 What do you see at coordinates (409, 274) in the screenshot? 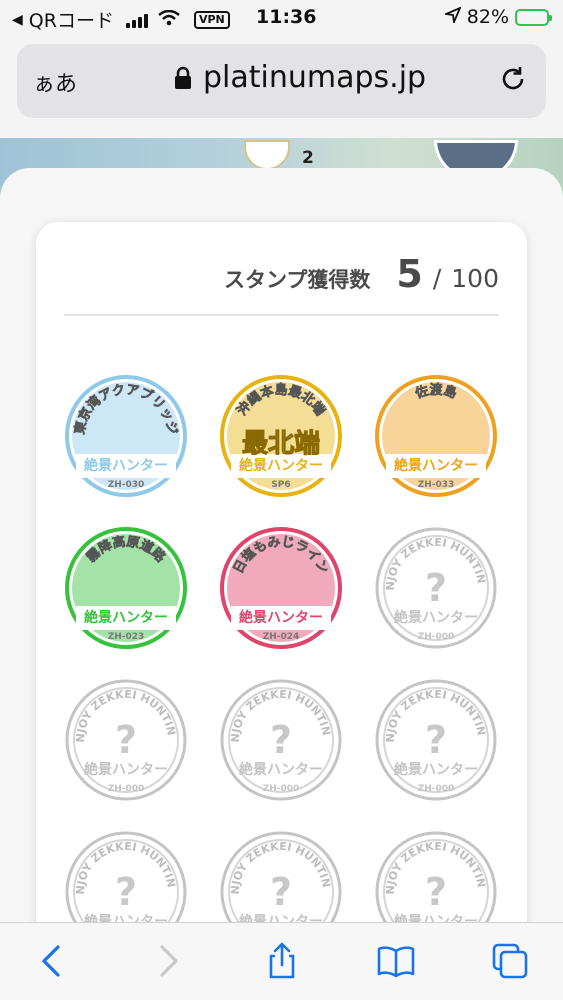
I see `stamp-acquired-count: 5` at bounding box center [409, 274].